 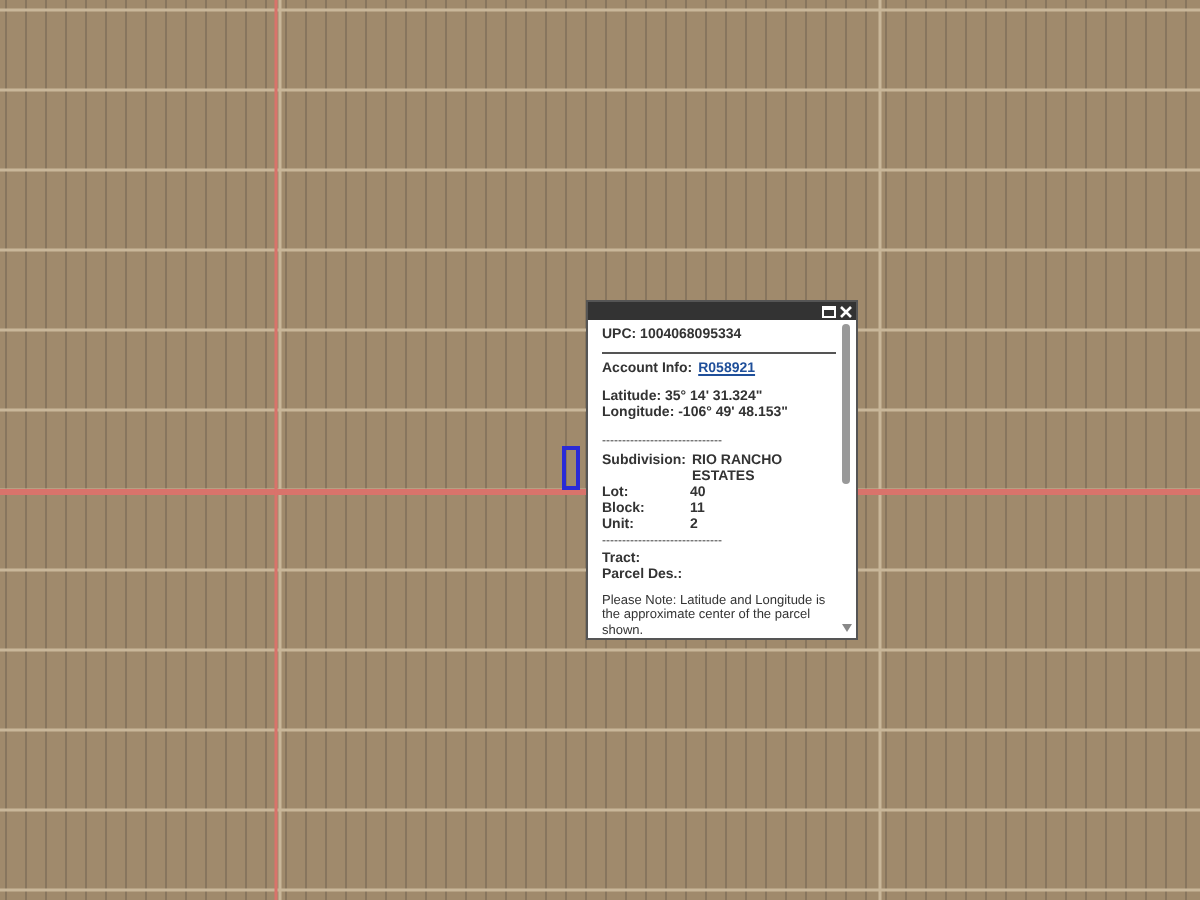 I want to click on close-icon, so click(x=846, y=311).